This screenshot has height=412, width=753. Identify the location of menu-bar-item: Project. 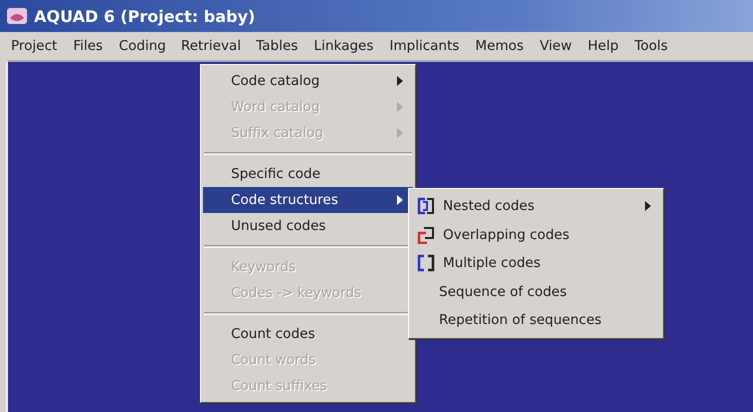
(34, 46).